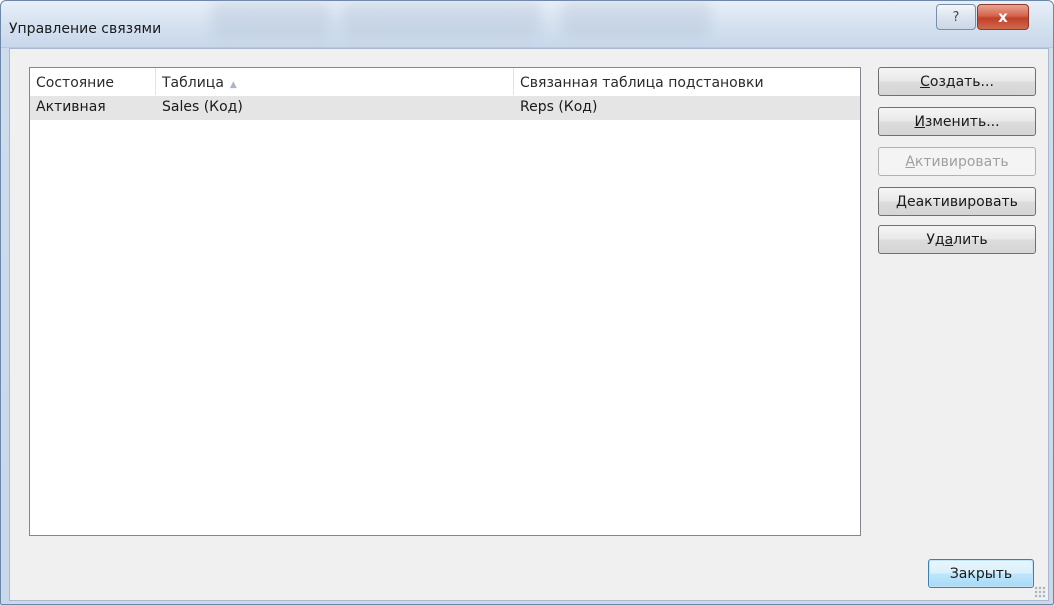 This screenshot has width=1054, height=605. Describe the element at coordinates (1040, 592) in the screenshot. I see `resize-grip` at that location.